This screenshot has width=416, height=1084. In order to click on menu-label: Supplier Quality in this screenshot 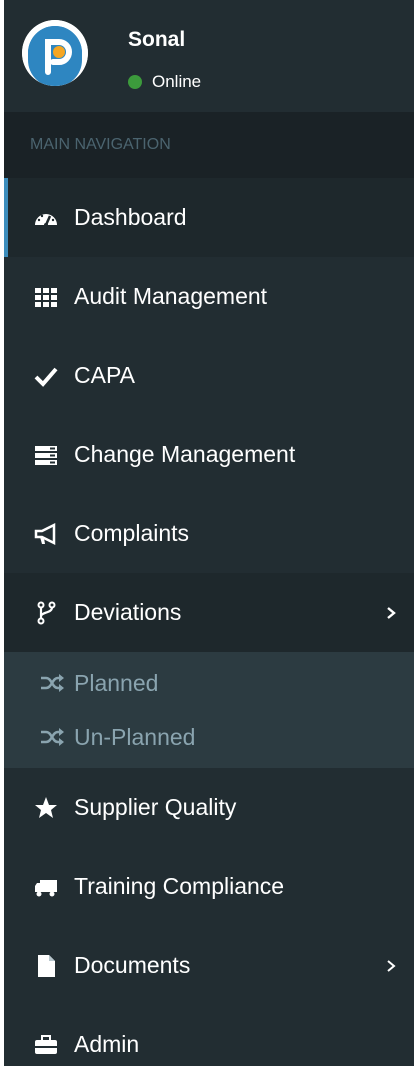, I will do `click(155, 807)`.